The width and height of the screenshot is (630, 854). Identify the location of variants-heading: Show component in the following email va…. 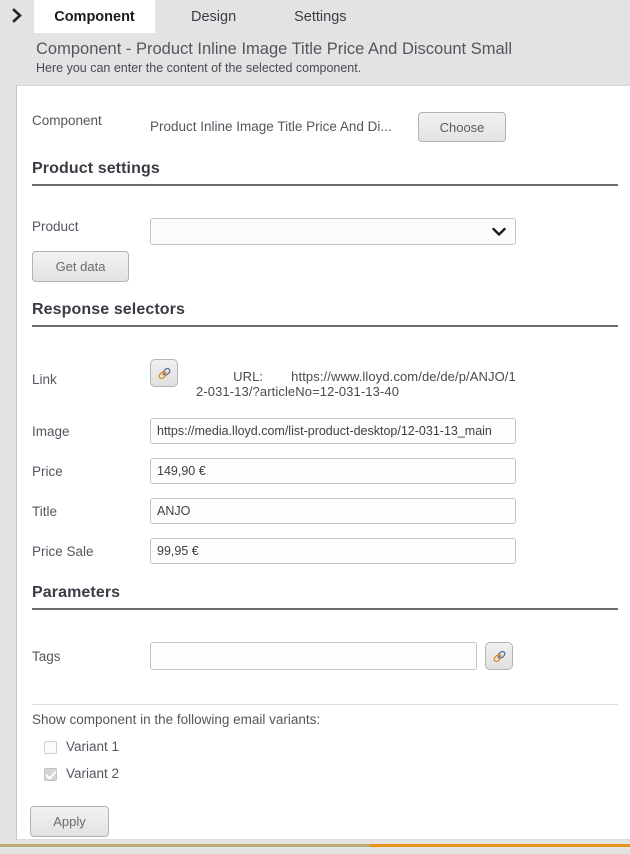
(176, 719).